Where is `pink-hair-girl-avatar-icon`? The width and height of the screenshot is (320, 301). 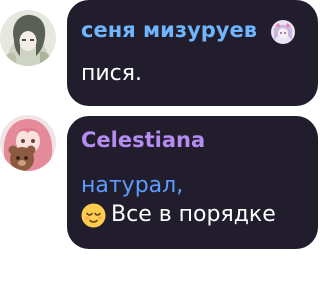 pink-hair-girl-avatar-icon is located at coordinates (28, 143).